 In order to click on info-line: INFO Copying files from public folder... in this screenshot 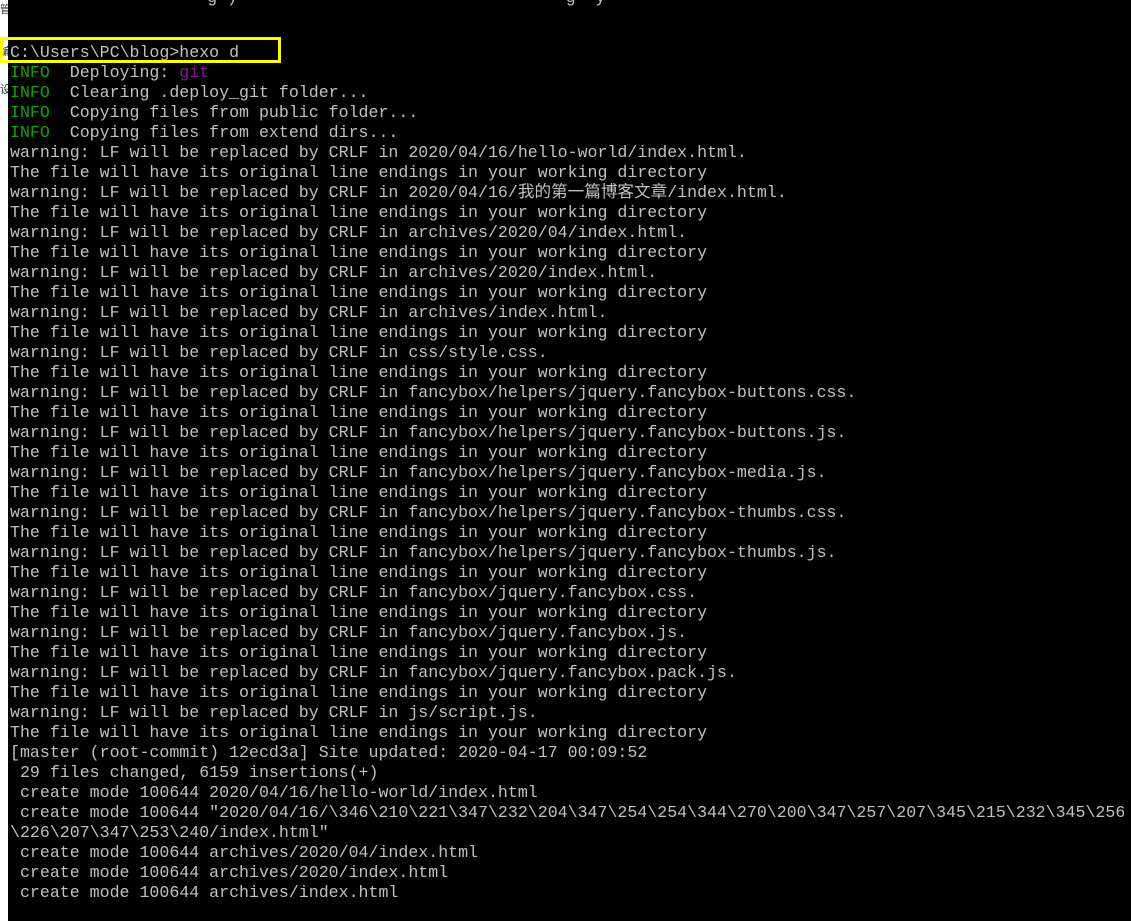, I will do `click(567, 113)`.